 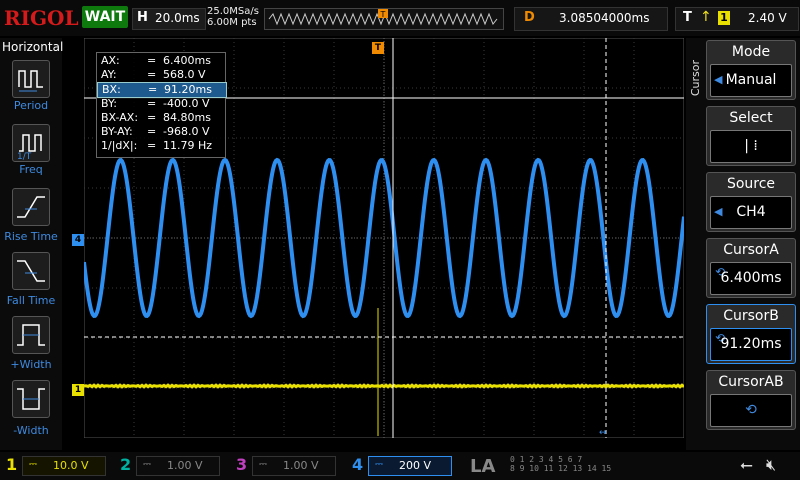 I want to click on cursor-mode-button: Mode ◀ Manual, so click(x=751, y=70).